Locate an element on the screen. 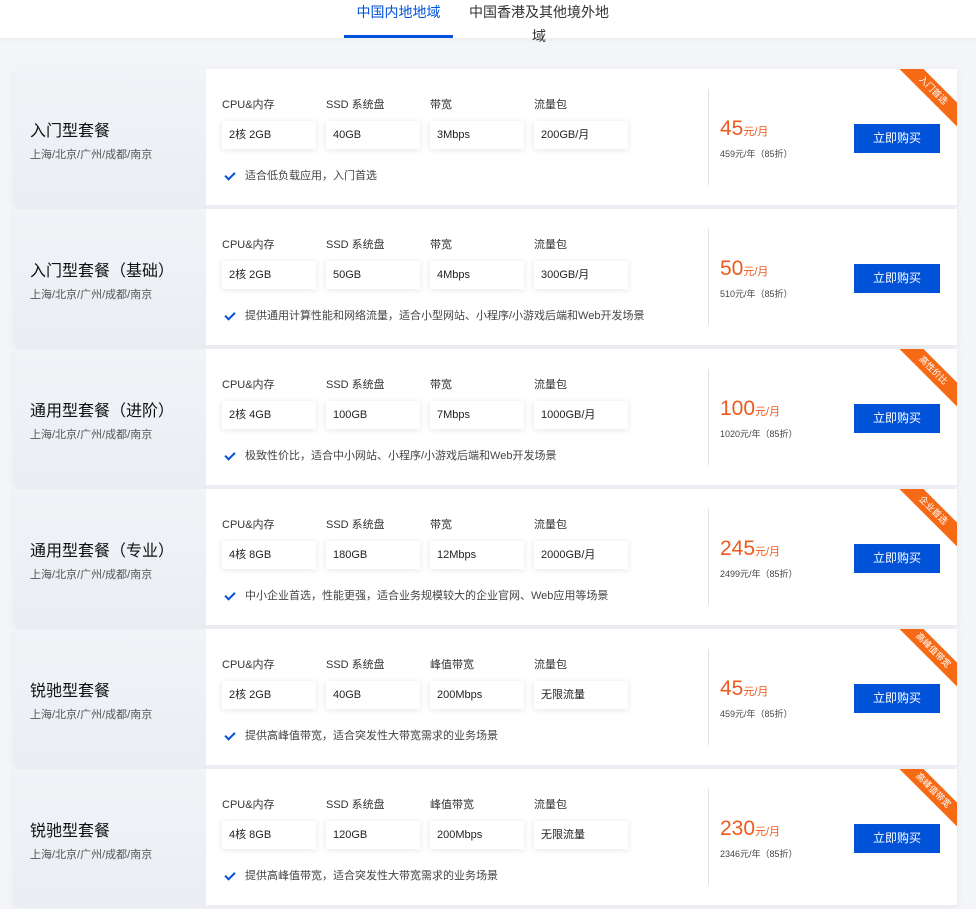 This screenshot has height=909, width=976. price-amount: 245 is located at coordinates (738, 548).